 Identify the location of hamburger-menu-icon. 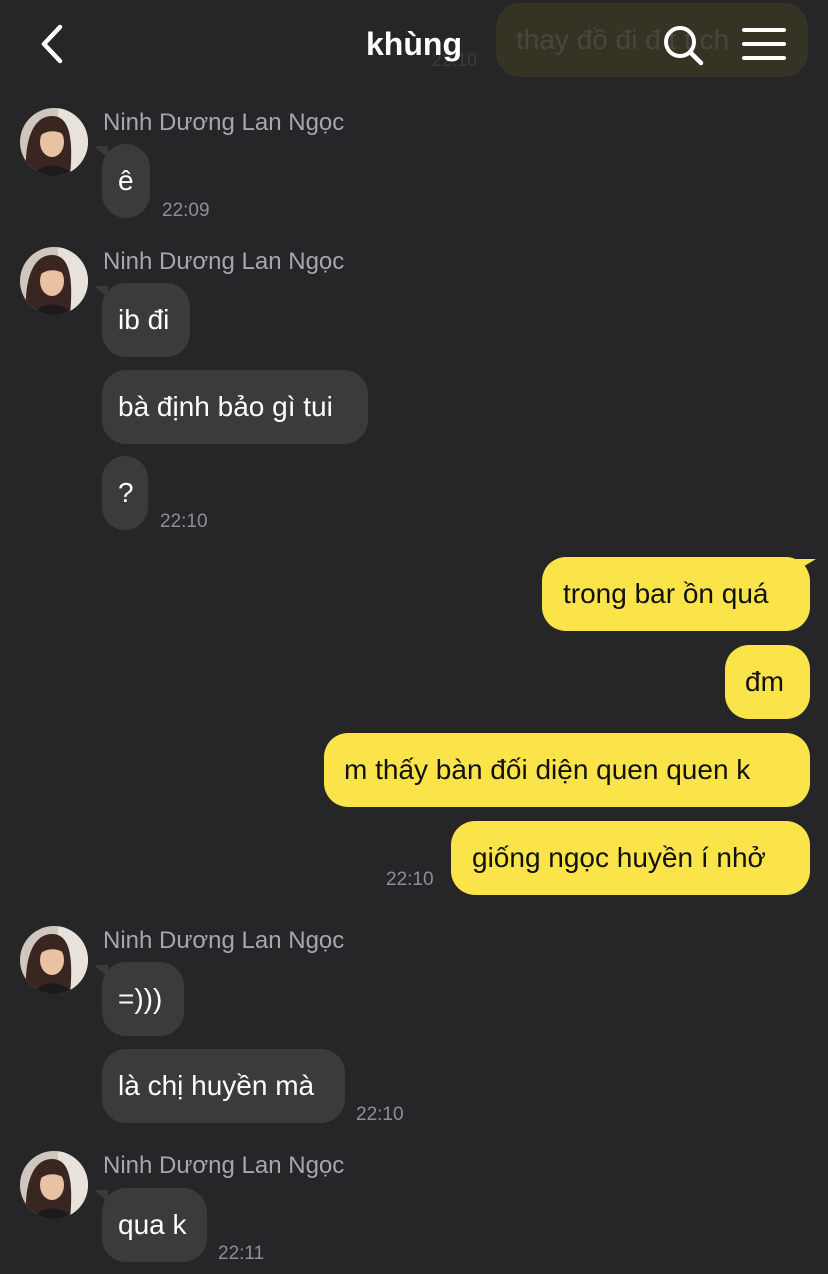
(764, 44).